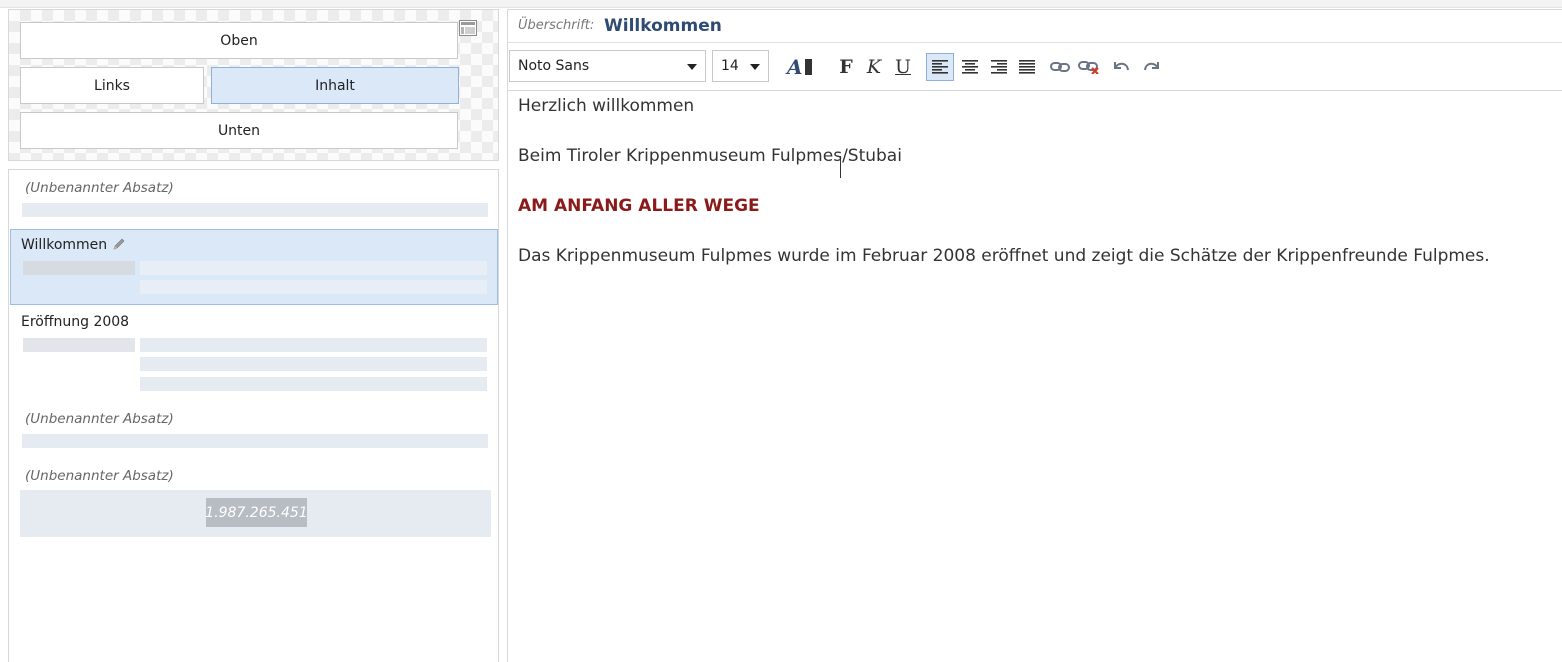 Image resolution: width=1562 pixels, height=662 pixels. I want to click on insert-link-button, so click(1060, 67).